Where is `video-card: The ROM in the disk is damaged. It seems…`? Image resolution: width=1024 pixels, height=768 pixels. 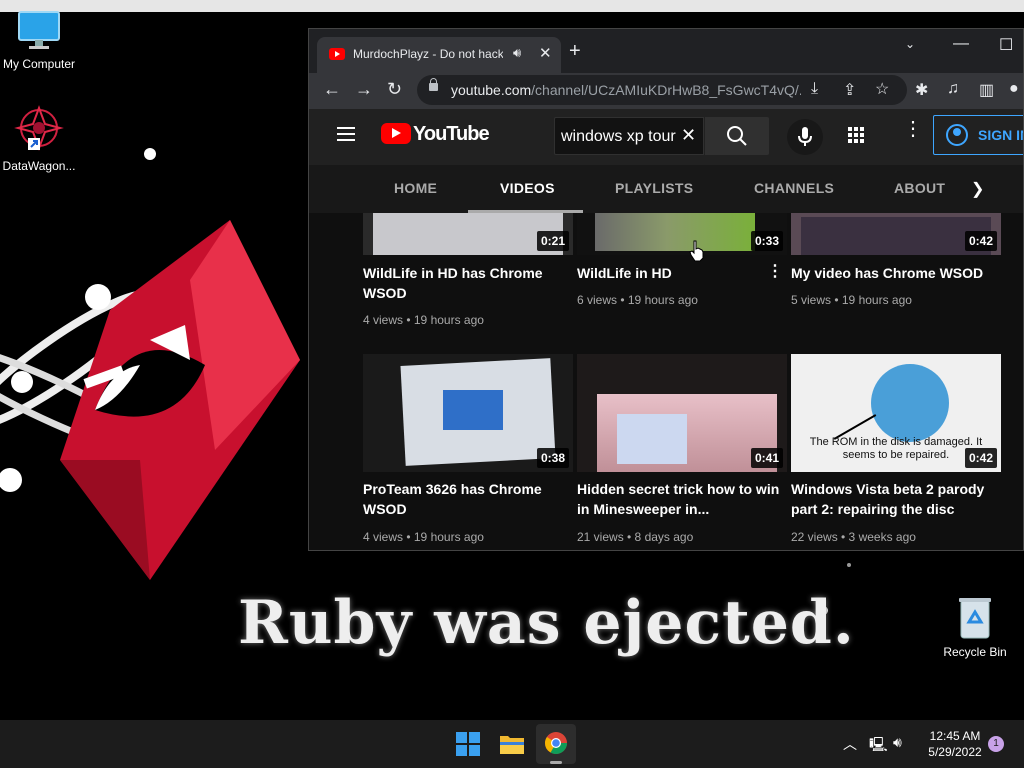
video-card: The ROM in the disk is damaged. It seems… is located at coordinates (896, 452).